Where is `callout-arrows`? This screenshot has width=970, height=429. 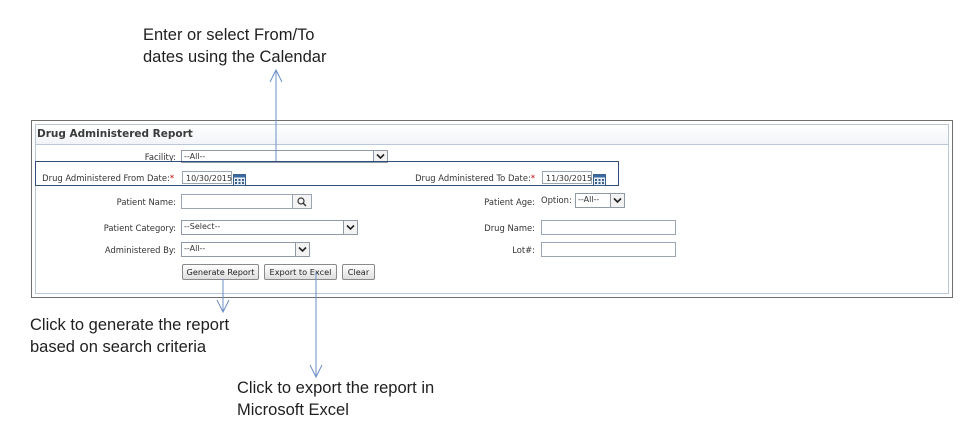 callout-arrows is located at coordinates (269, 223).